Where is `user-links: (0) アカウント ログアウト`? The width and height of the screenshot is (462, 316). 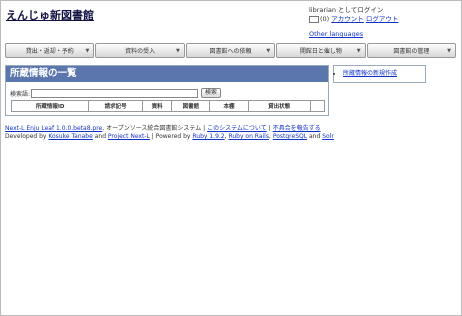
user-links: (0) アカウント ログアウト is located at coordinates (353, 19).